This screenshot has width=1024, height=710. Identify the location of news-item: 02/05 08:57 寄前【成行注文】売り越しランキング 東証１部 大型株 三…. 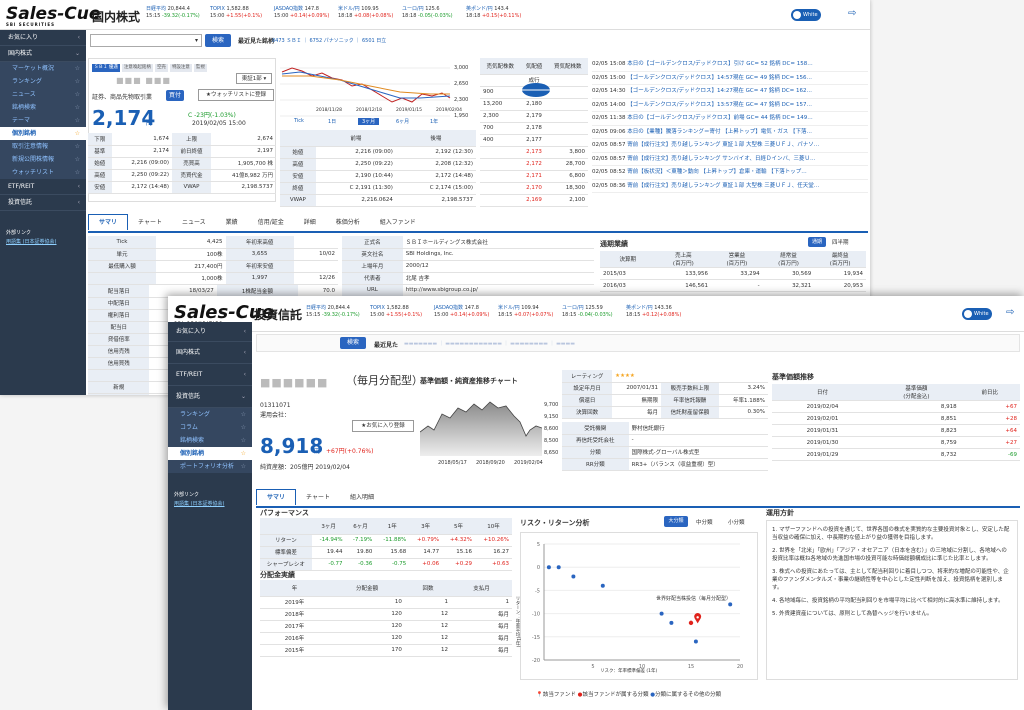
(730, 146).